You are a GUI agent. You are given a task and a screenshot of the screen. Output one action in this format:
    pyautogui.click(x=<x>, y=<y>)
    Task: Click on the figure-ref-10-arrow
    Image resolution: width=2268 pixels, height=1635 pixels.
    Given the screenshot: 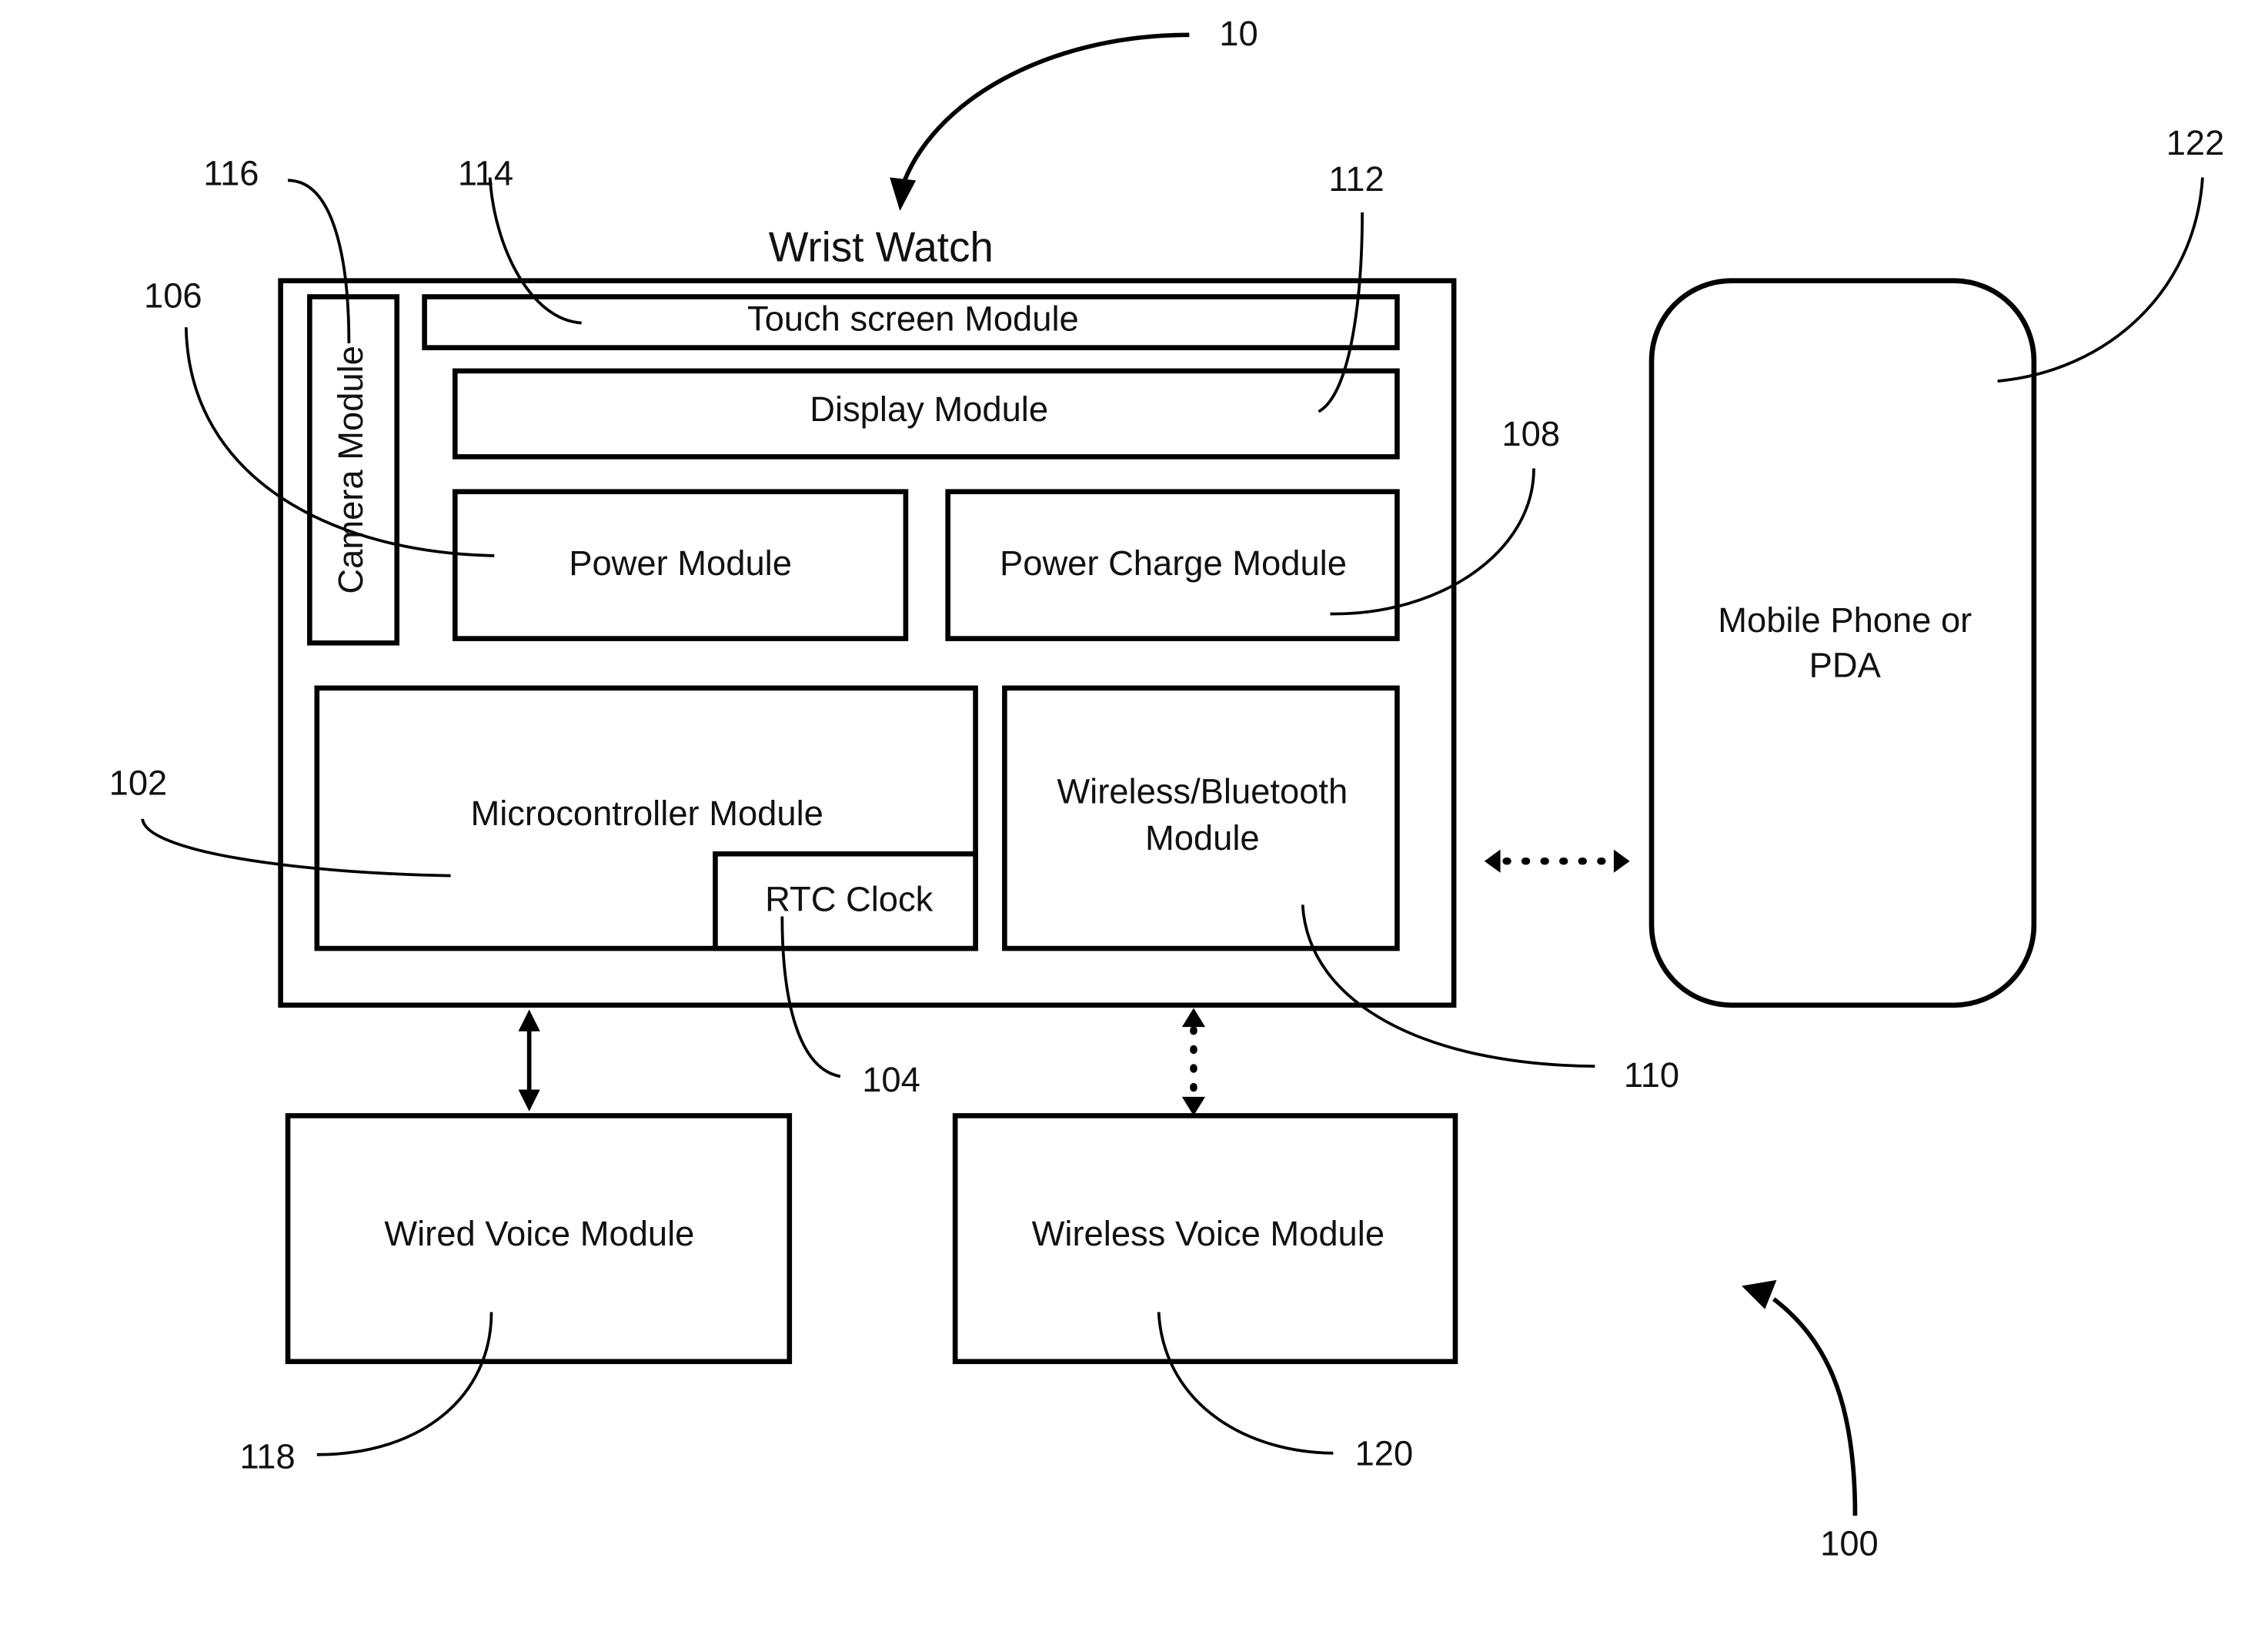 What is the action you would take?
    pyautogui.click(x=1044, y=111)
    